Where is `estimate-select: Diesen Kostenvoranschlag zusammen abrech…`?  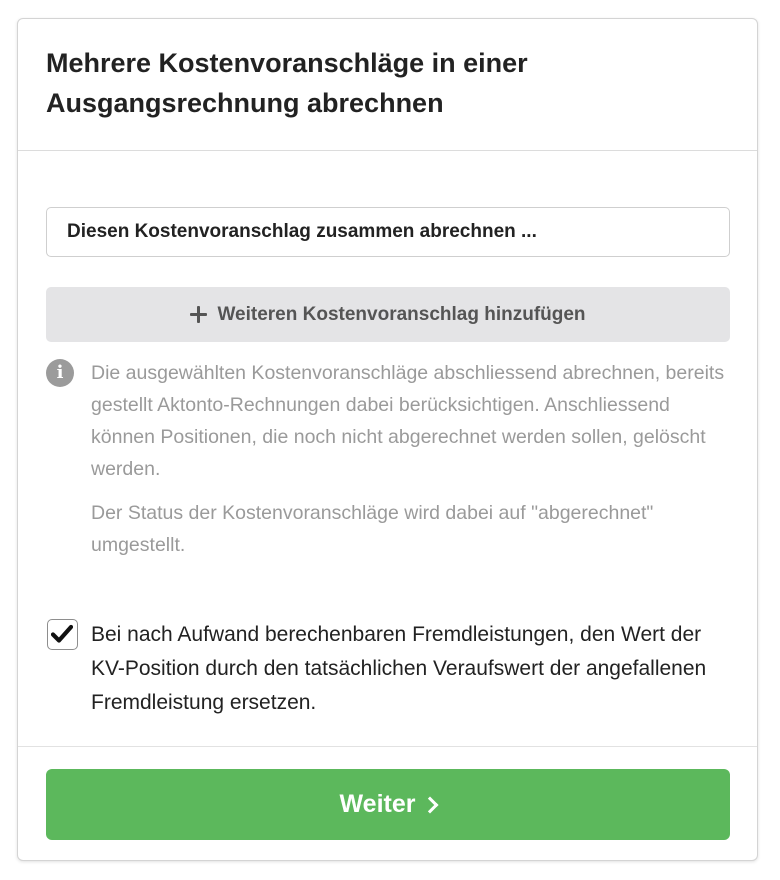 estimate-select: Diesen Kostenvoranschlag zusammen abrech… is located at coordinates (388, 232).